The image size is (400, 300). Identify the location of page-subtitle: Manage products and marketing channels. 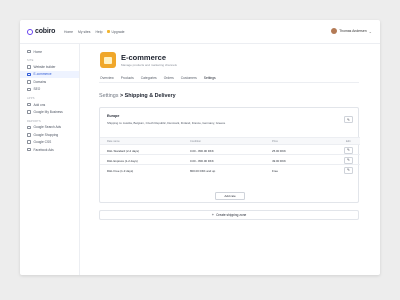
(149, 65).